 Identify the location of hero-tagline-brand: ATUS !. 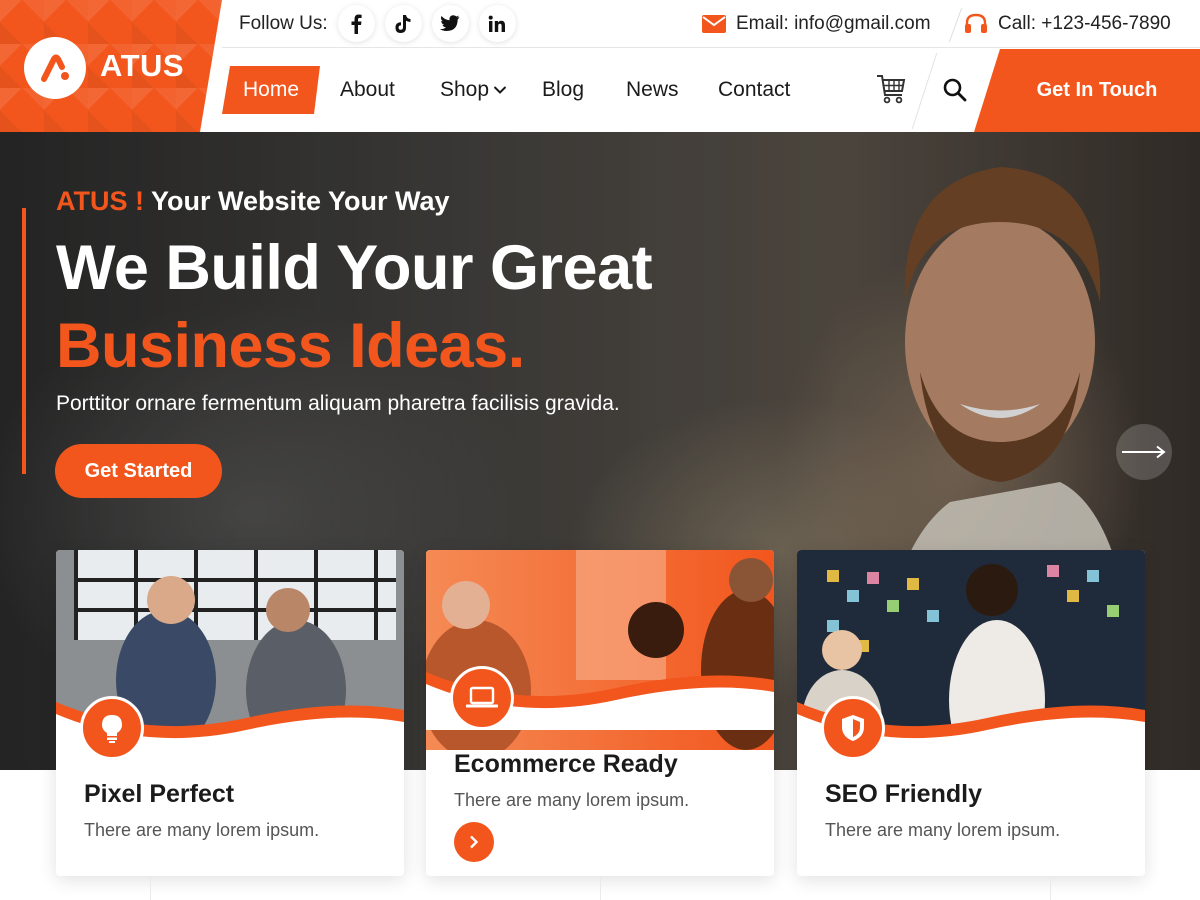
(100, 201).